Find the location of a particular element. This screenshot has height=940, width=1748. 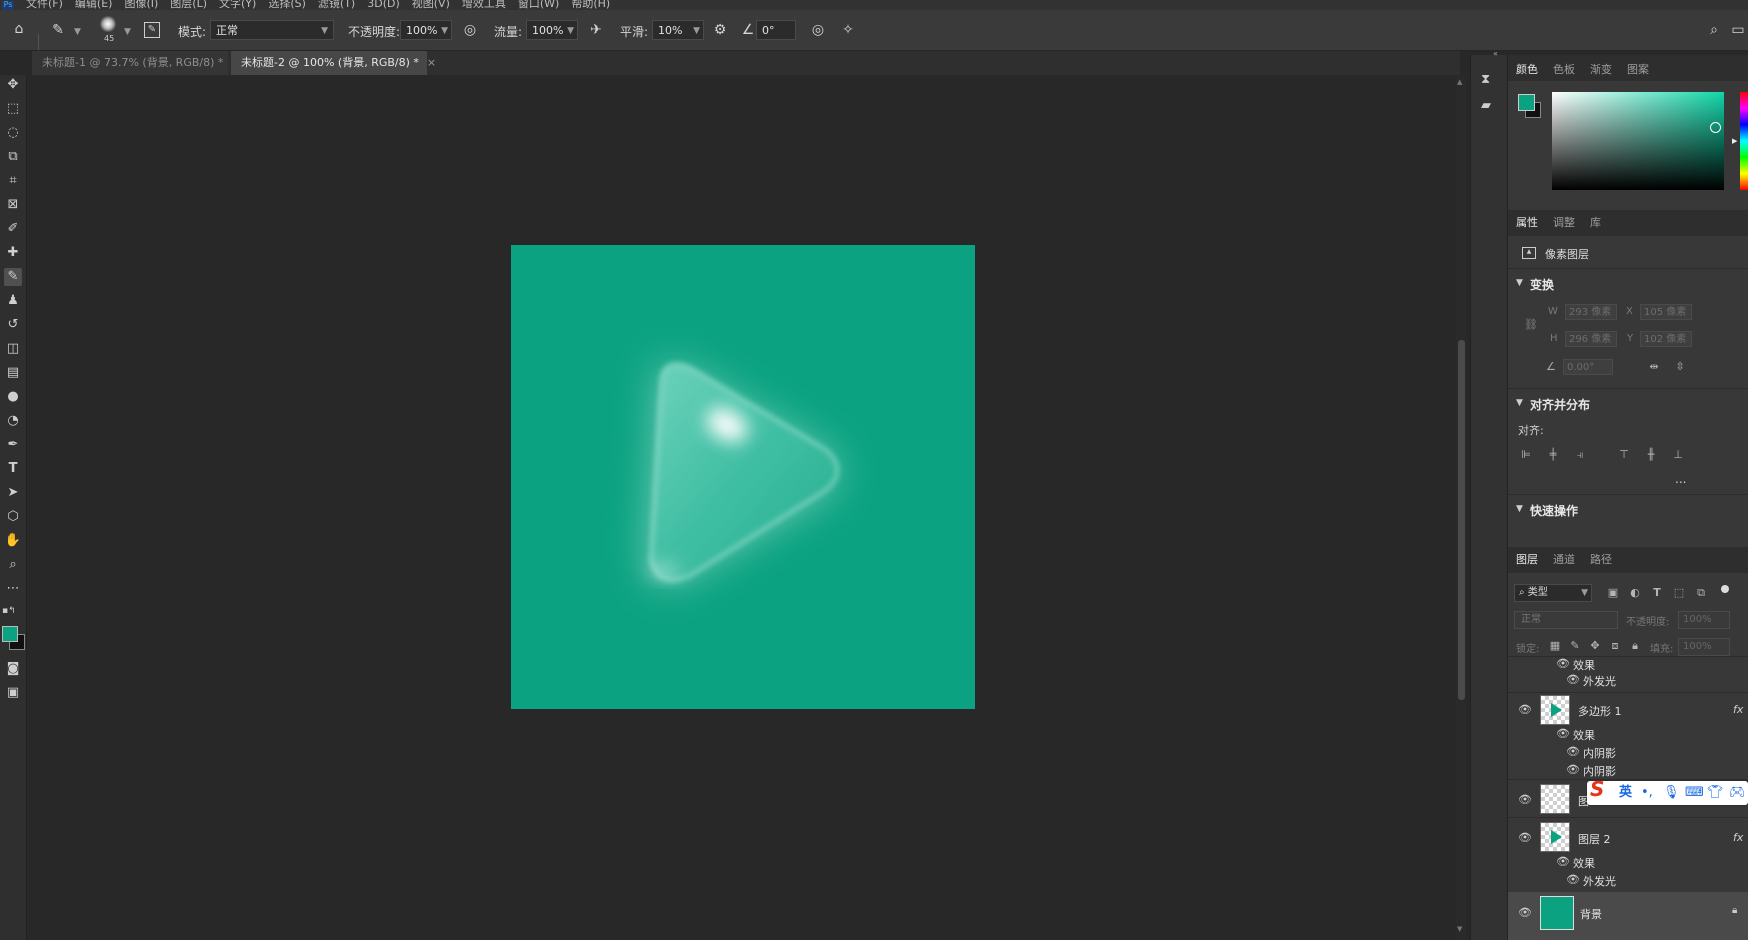

eraser-tool-icon: ◫ is located at coordinates (13, 349).